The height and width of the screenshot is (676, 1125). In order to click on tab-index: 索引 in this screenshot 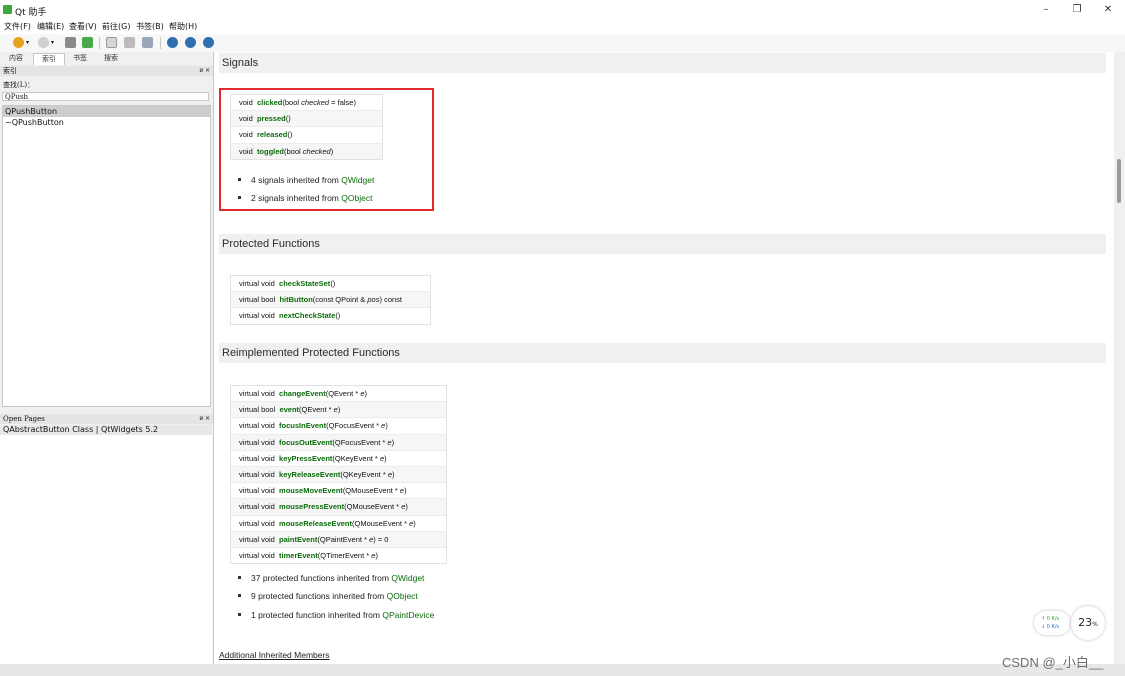, I will do `click(49, 59)`.